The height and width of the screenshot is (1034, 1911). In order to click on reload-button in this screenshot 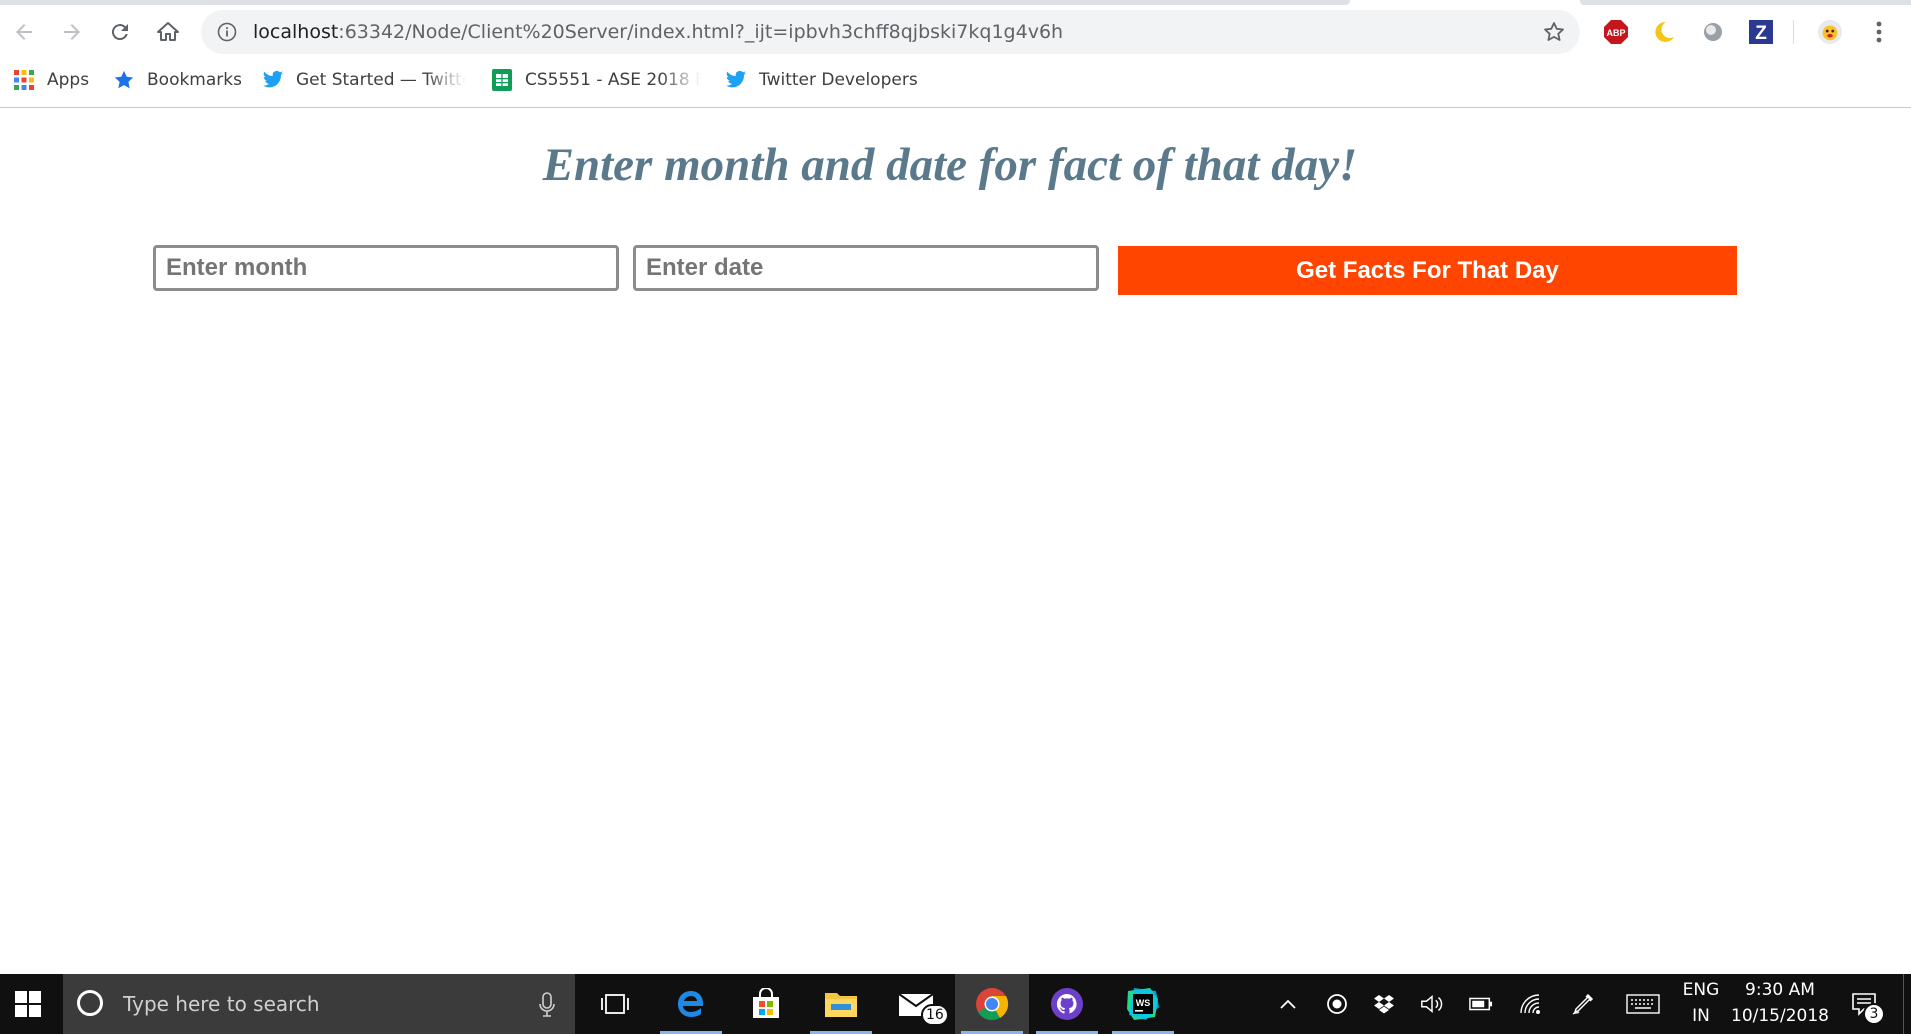, I will do `click(120, 32)`.